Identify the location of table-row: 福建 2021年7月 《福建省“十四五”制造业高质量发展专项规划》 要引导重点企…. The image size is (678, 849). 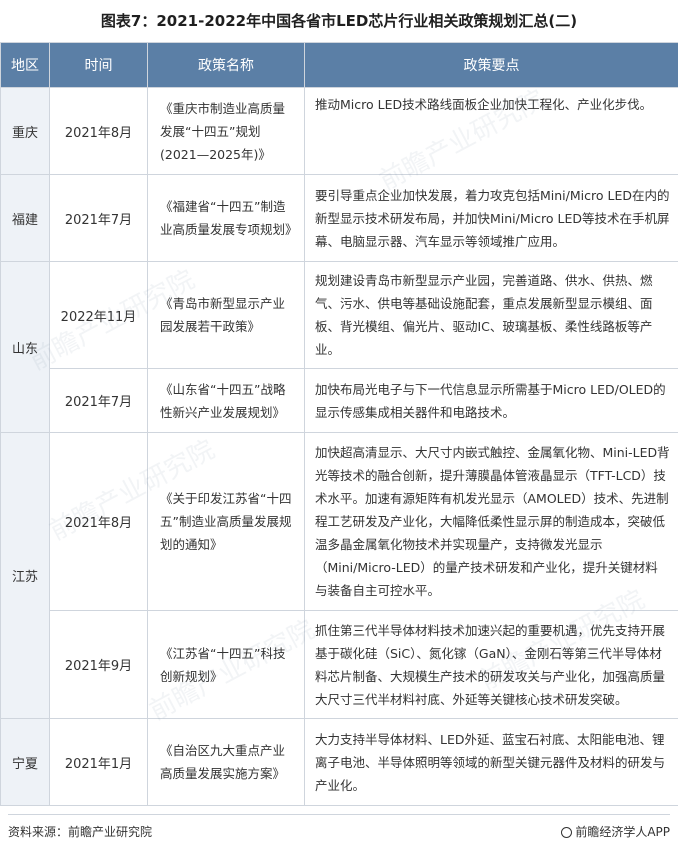
(339, 218).